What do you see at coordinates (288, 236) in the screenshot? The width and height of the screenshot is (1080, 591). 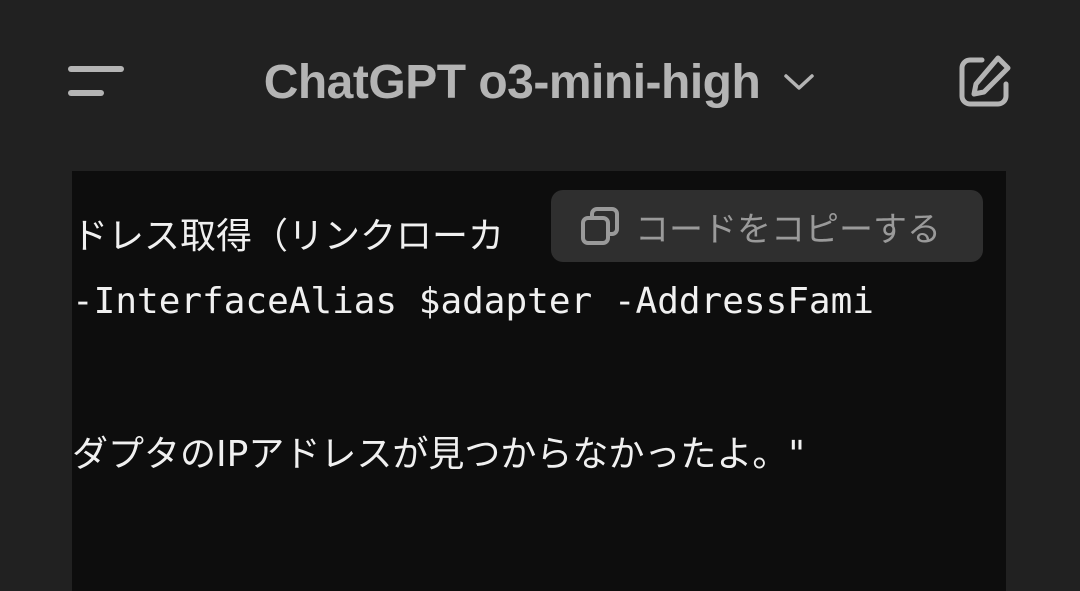 I see `code-line: ドレス取得（リンクローカ` at bounding box center [288, 236].